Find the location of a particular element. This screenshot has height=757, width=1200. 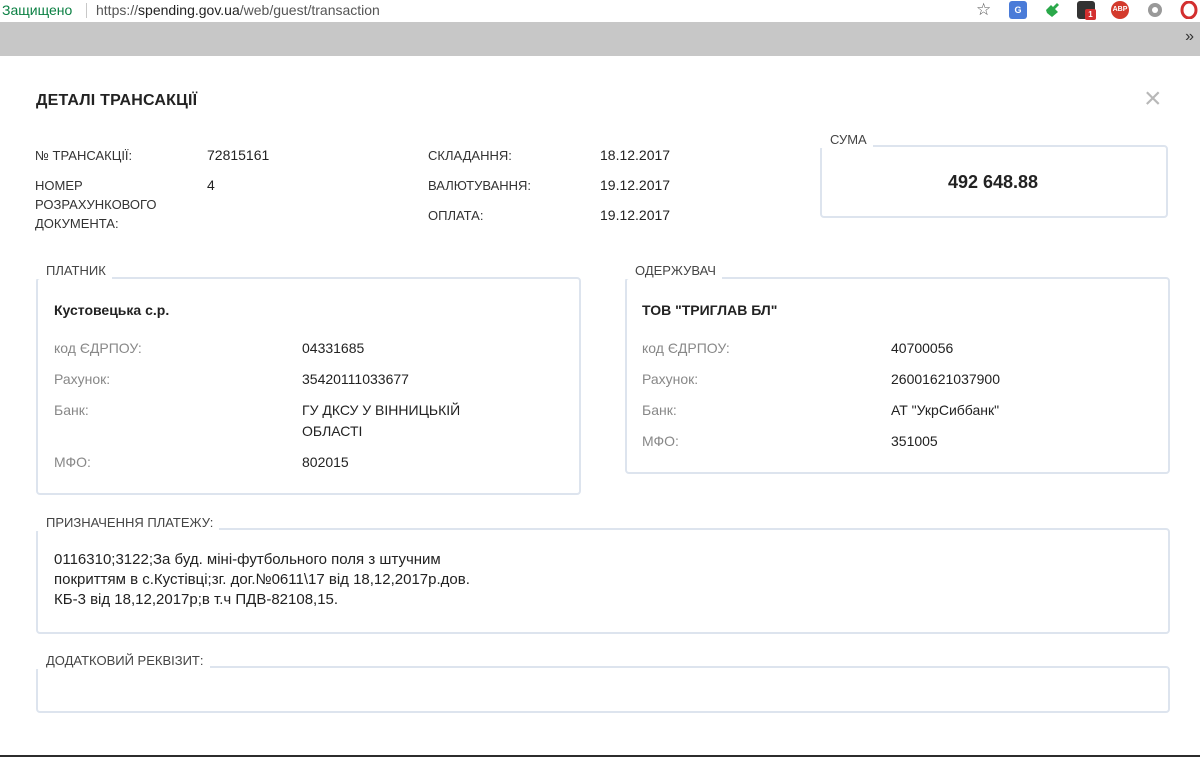

purpose-line-3: КБ-3 від 18,12,2017р;в т.ч ПДВ-82108,15. is located at coordinates (196, 599).